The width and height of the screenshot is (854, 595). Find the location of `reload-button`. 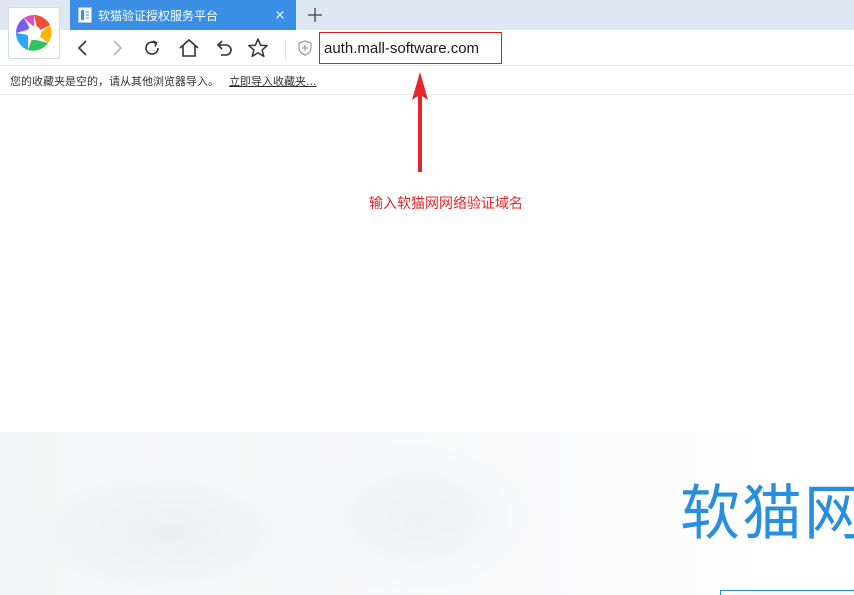

reload-button is located at coordinates (152, 48).